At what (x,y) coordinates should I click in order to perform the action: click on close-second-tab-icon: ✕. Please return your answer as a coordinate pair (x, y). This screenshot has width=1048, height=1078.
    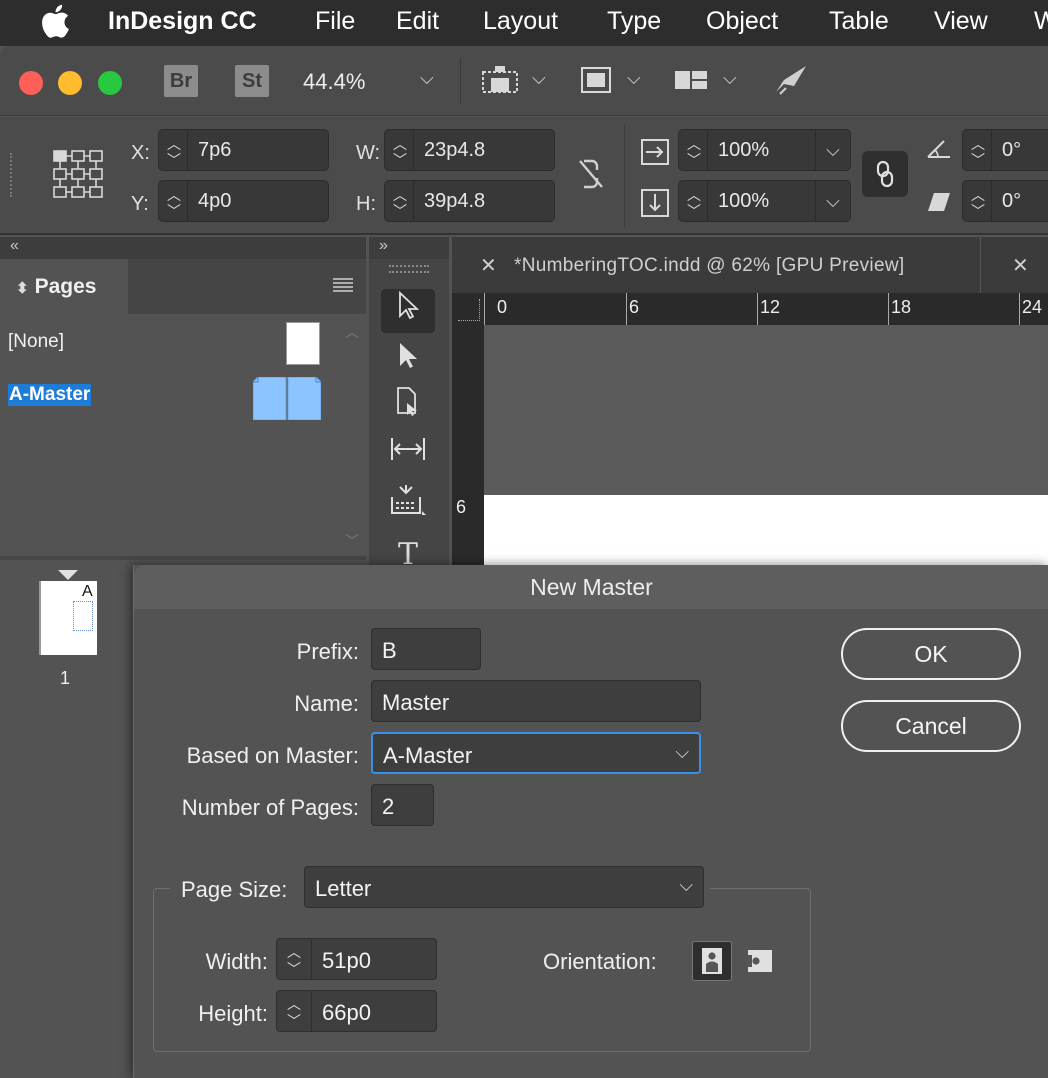
    Looking at the image, I should click on (1020, 265).